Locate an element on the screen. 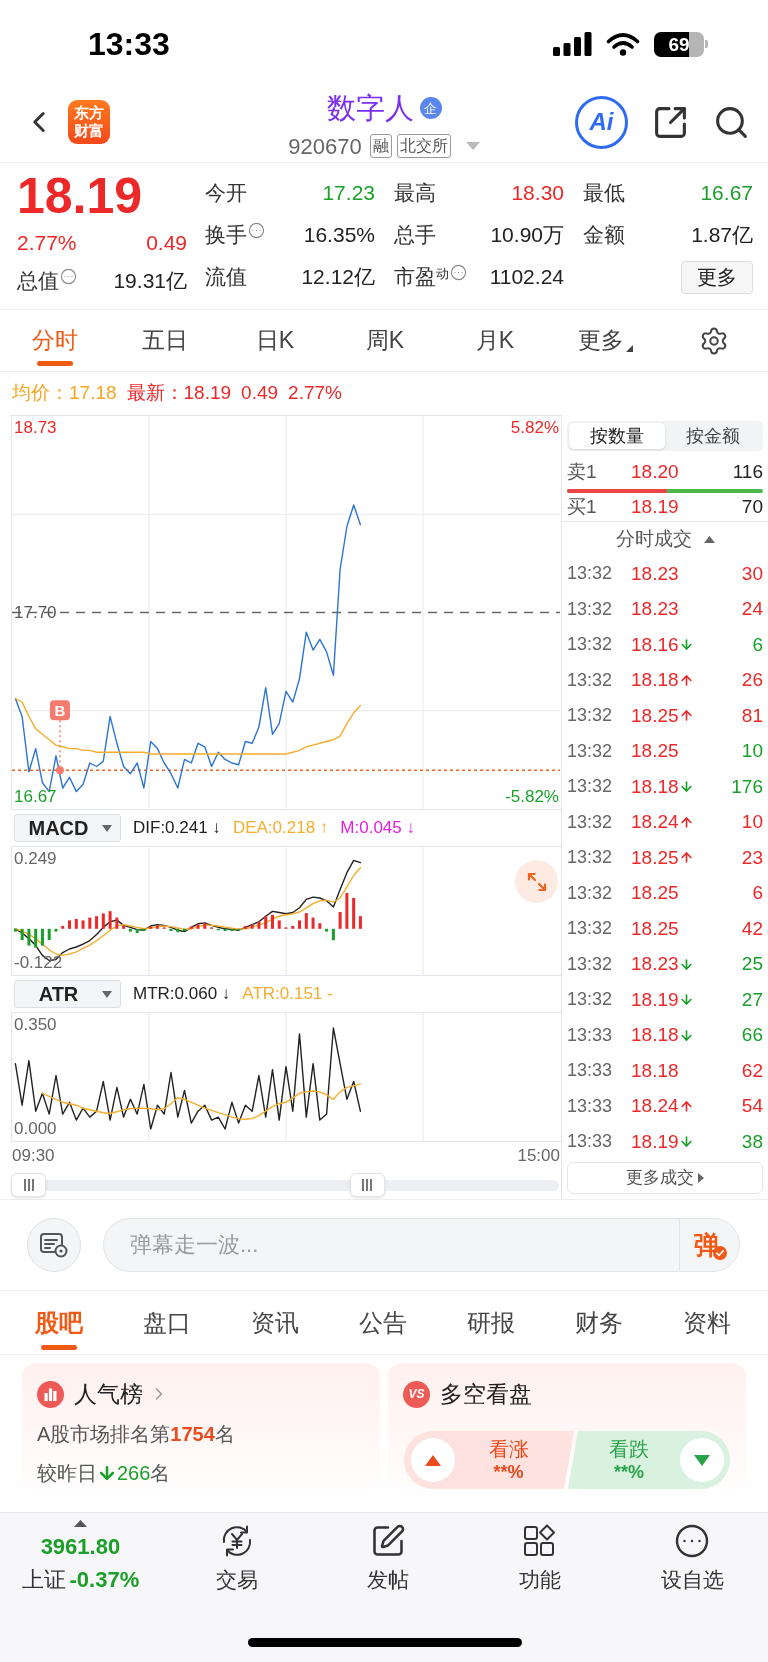 The height and width of the screenshot is (1662, 768). content-tab: 资讯 is located at coordinates (275, 1322).